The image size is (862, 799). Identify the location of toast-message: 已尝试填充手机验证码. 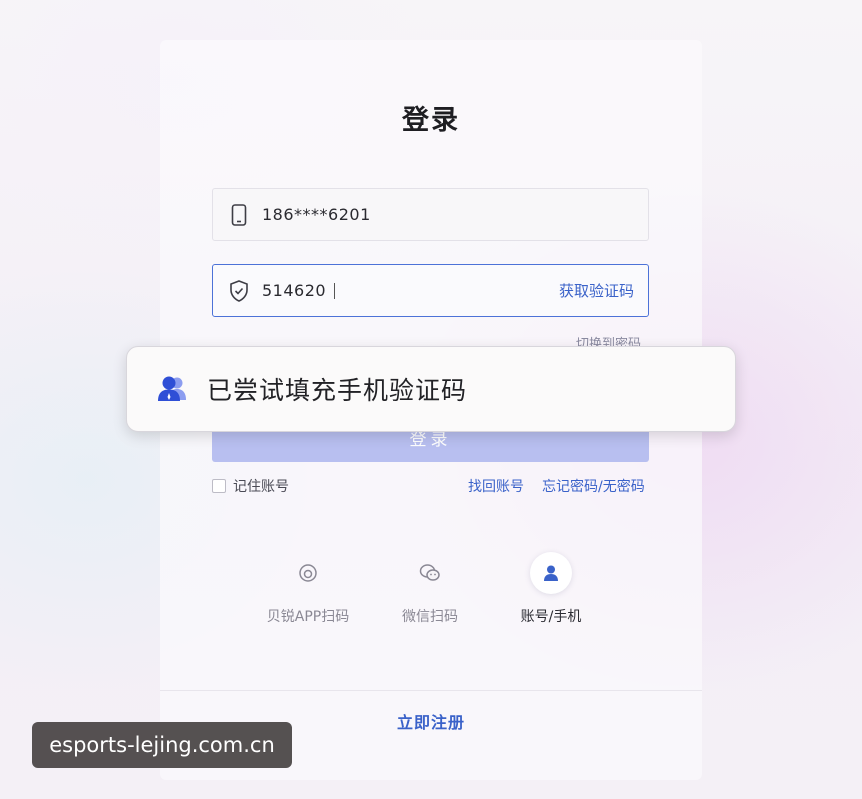
(337, 390).